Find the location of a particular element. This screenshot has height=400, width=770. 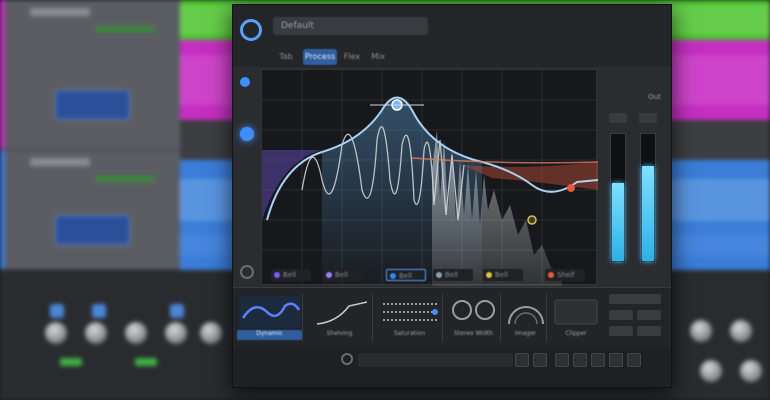

band-chip-3: Bell is located at coordinates (406, 275).